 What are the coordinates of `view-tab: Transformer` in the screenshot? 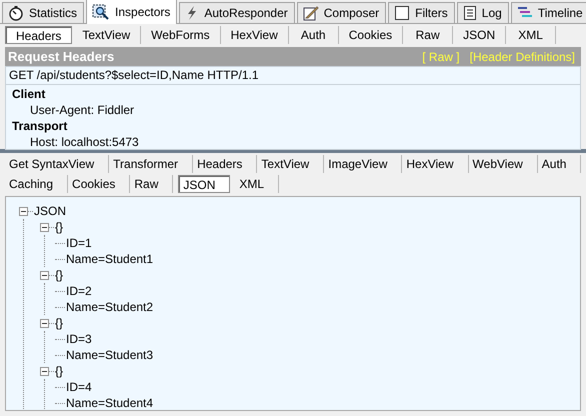 It's located at (151, 164).